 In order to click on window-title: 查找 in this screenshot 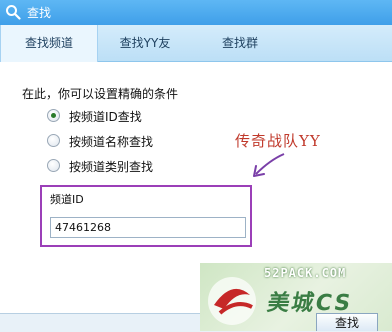, I will do `click(39, 13)`.